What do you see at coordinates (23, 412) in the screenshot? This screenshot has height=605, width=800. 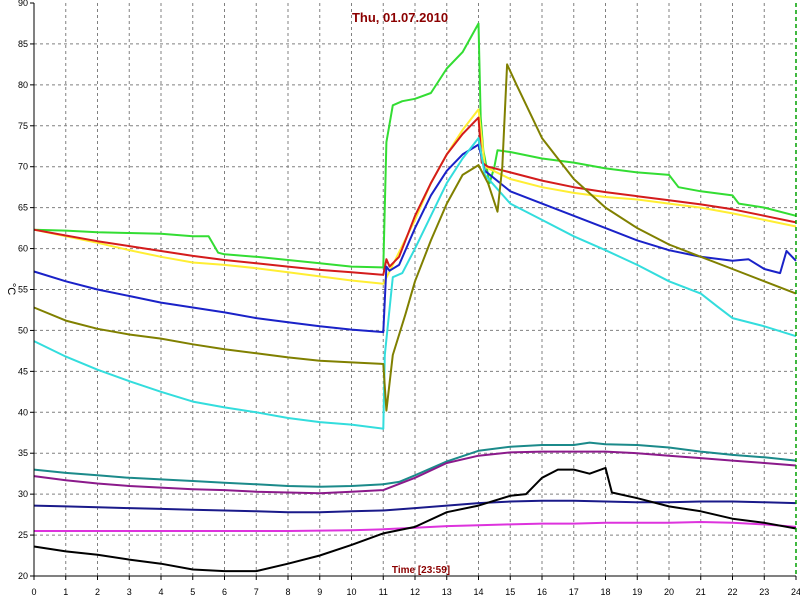 I see `y-tick-label: 40` at bounding box center [23, 412].